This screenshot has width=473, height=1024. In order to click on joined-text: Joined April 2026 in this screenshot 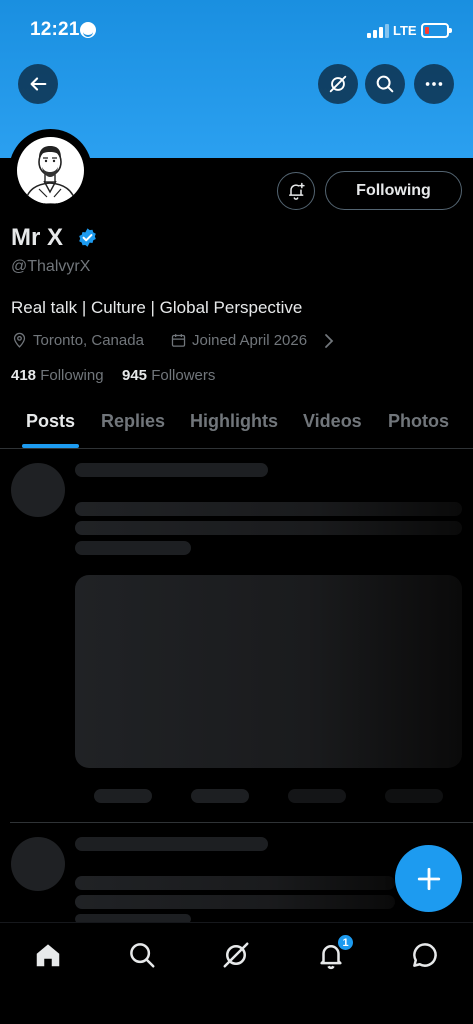, I will do `click(250, 340)`.